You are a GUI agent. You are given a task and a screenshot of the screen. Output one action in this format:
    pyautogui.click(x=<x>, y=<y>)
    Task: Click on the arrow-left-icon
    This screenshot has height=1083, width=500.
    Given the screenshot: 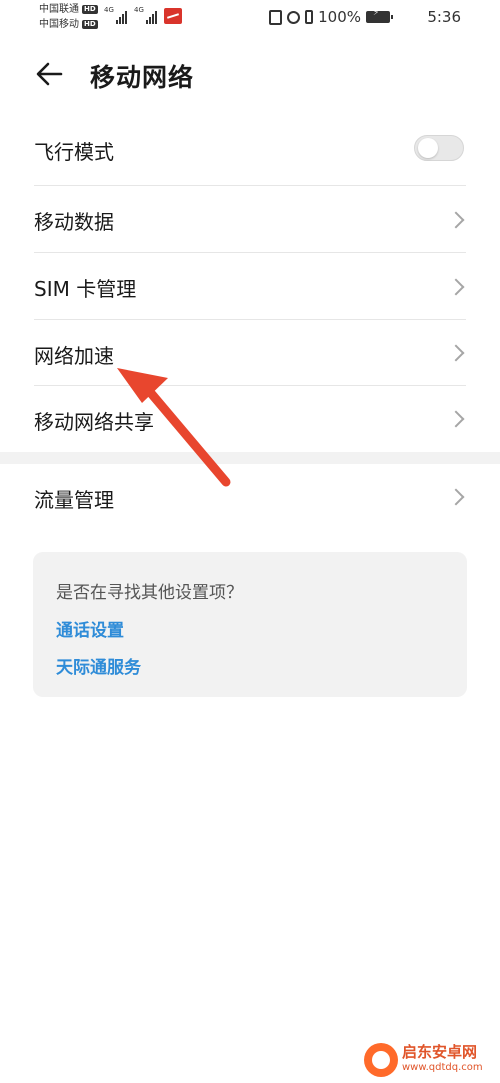 What is the action you would take?
    pyautogui.click(x=49, y=74)
    